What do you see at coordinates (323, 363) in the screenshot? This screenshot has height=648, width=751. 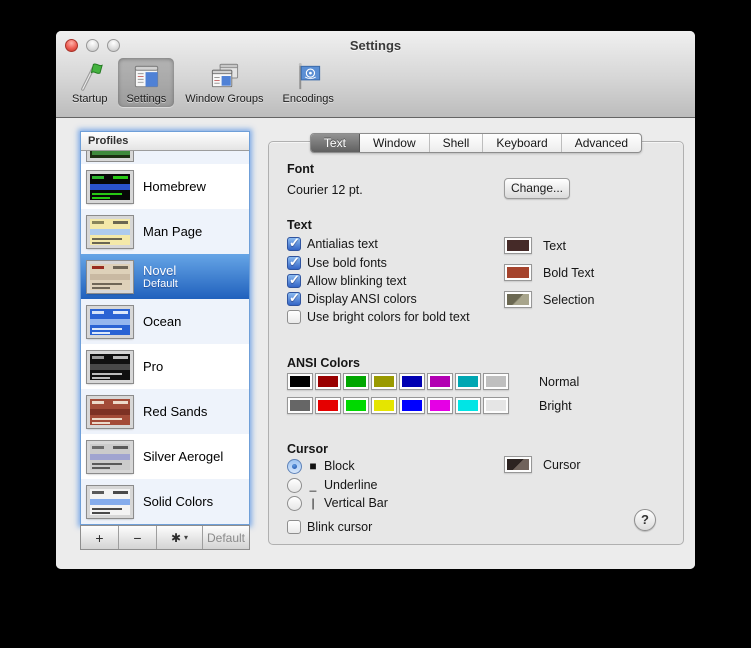 I see `ansi-section-heading: ANSI Colors` at bounding box center [323, 363].